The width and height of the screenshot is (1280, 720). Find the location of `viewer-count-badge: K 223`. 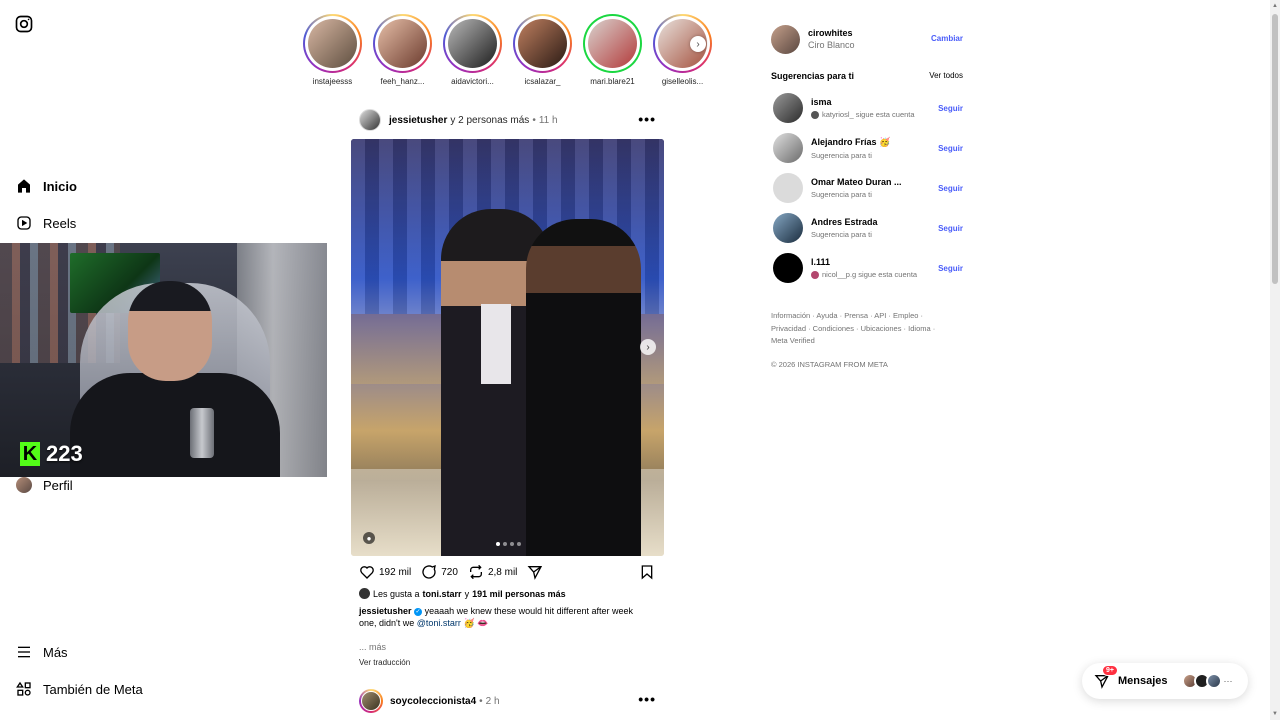

viewer-count-badge: K 223 is located at coordinates (51, 454).